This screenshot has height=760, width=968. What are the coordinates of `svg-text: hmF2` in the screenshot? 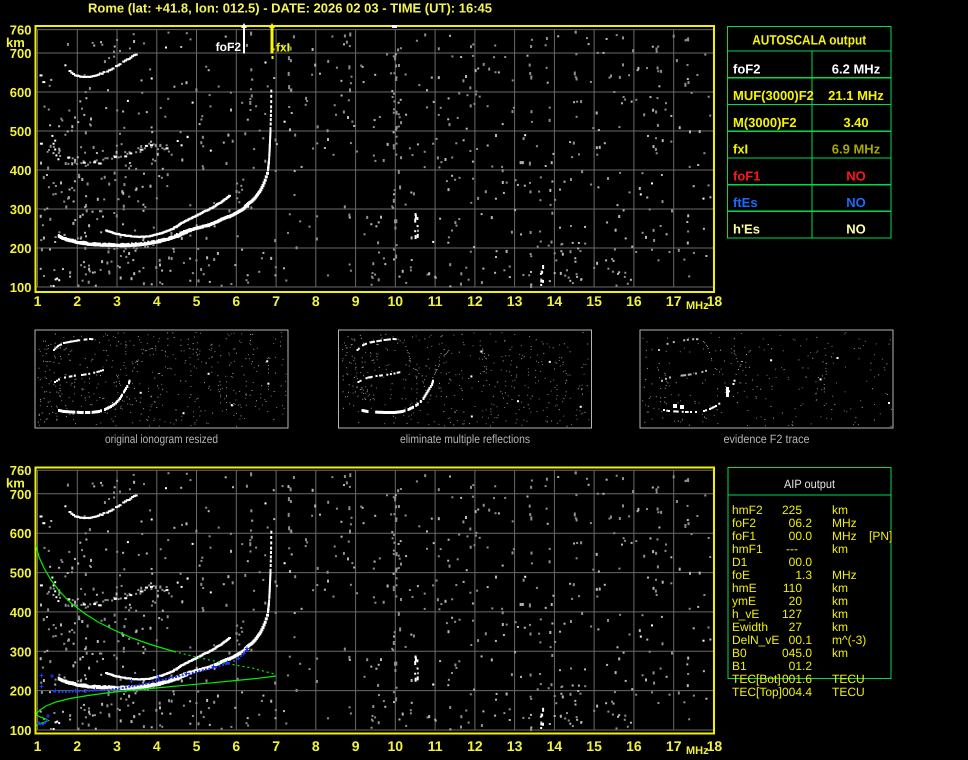 It's located at (747, 510).